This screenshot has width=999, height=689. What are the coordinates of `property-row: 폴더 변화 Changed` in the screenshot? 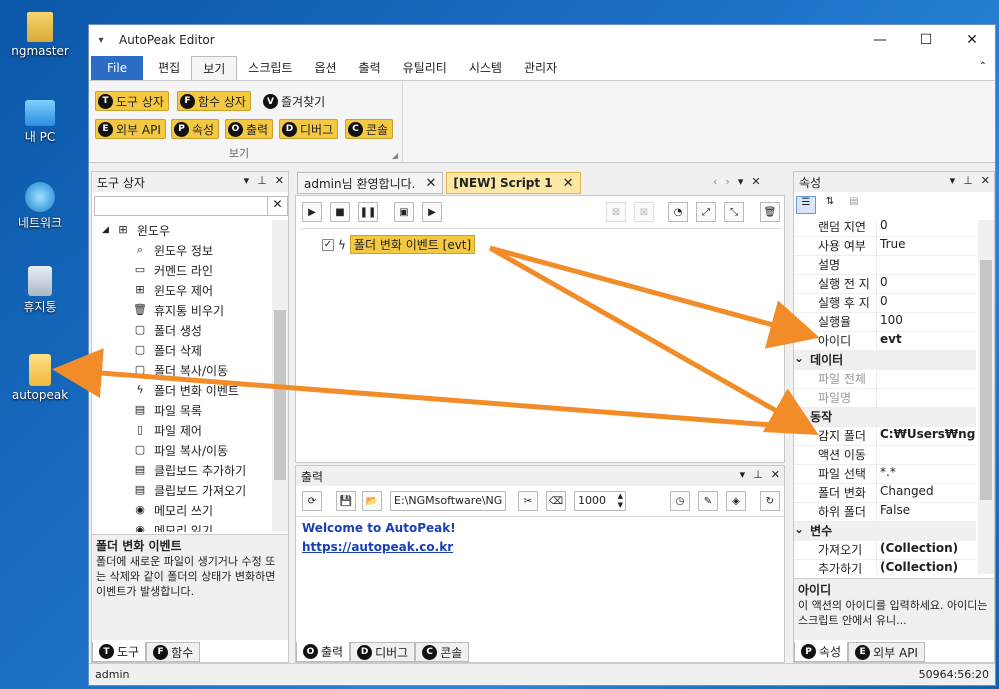 It's located at (885, 493).